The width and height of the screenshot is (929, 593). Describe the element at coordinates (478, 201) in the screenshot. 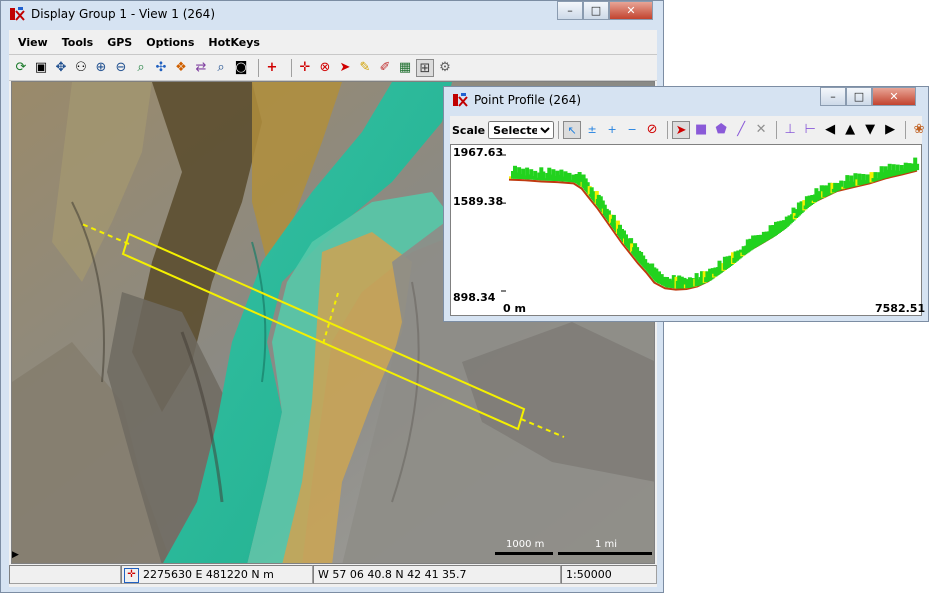

I see `y-tick-label: 1589.38` at that location.